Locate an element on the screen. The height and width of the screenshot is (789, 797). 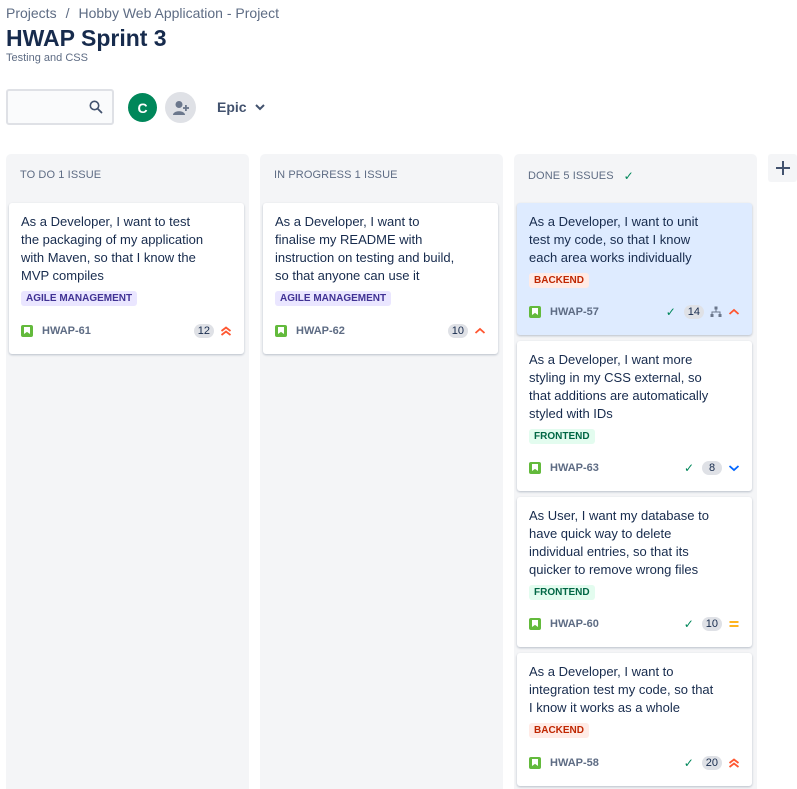
issue-key: HWAP-62 is located at coordinates (320, 331).